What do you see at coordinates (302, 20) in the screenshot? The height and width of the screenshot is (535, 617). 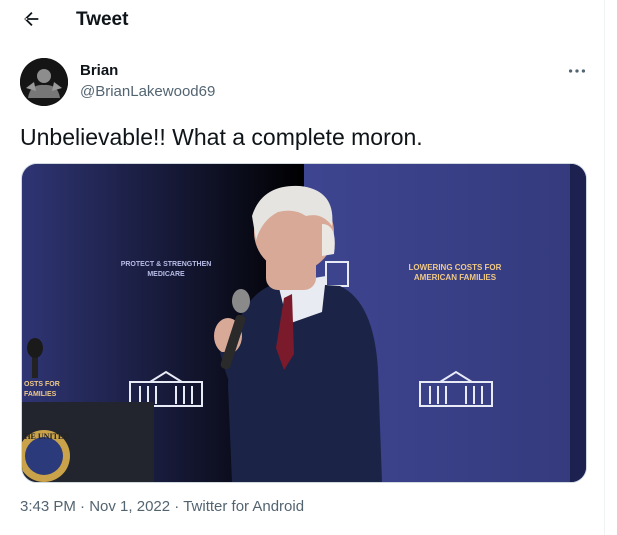 I see `page-header: Tweet` at bounding box center [302, 20].